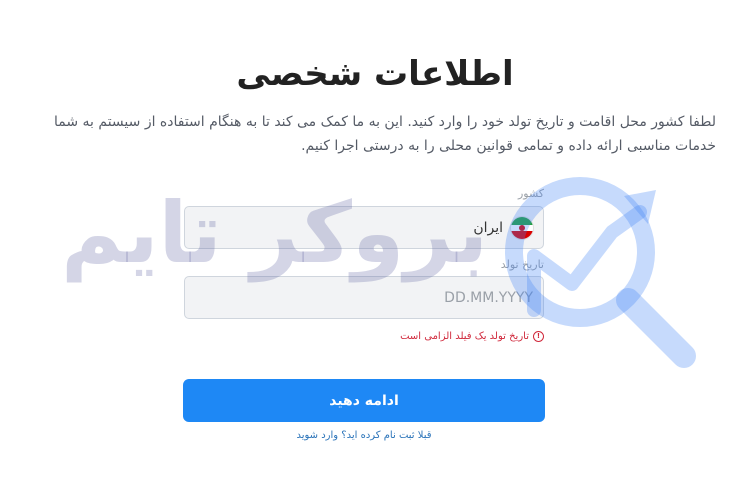  I want to click on continue-button: ادامه دهید, so click(364, 400).